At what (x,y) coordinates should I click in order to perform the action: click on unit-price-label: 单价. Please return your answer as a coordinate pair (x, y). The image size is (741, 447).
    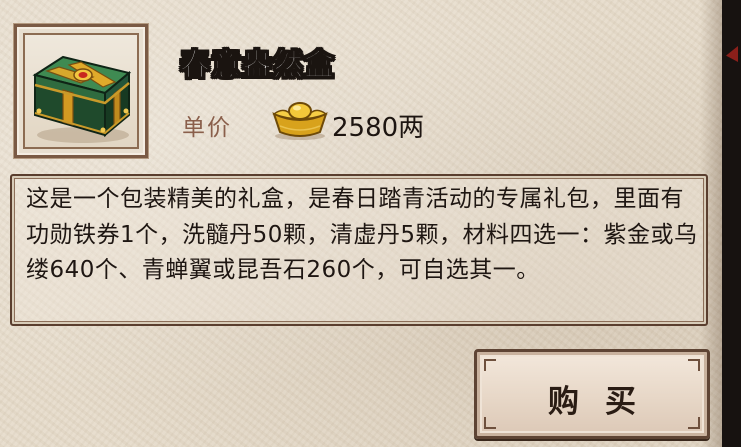
    Looking at the image, I should click on (207, 128).